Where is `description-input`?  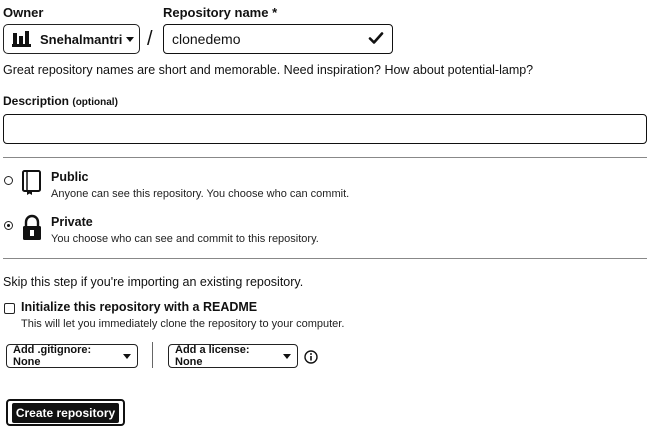 description-input is located at coordinates (325, 129).